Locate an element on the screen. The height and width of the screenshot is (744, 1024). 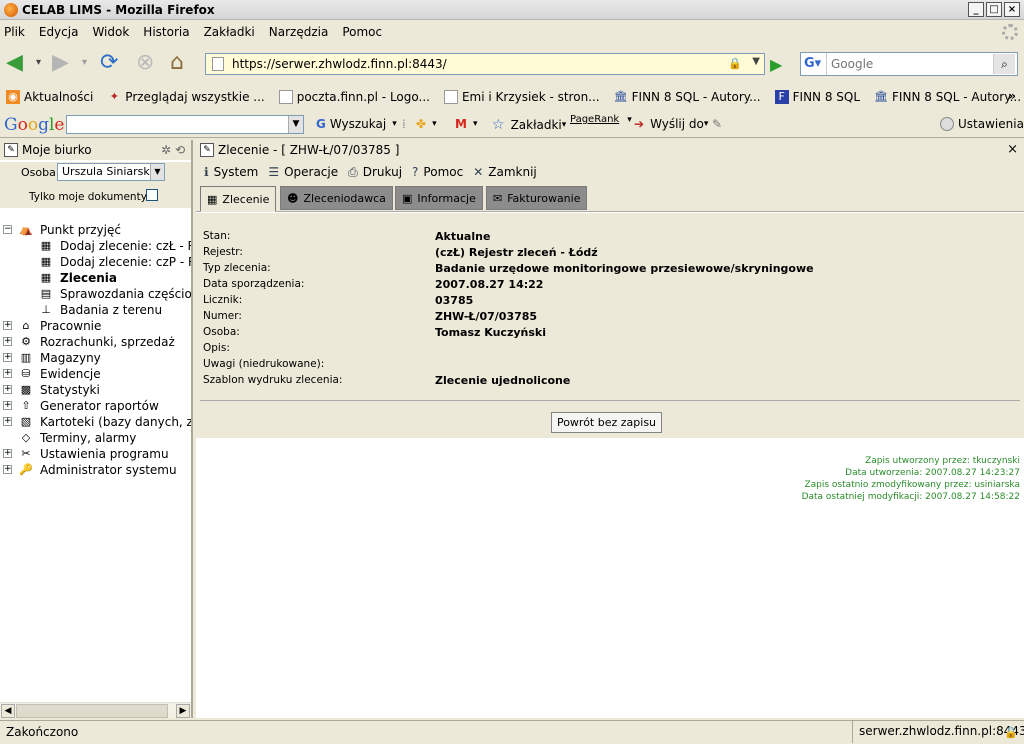
menu-widok: Widok is located at coordinates (110, 32).